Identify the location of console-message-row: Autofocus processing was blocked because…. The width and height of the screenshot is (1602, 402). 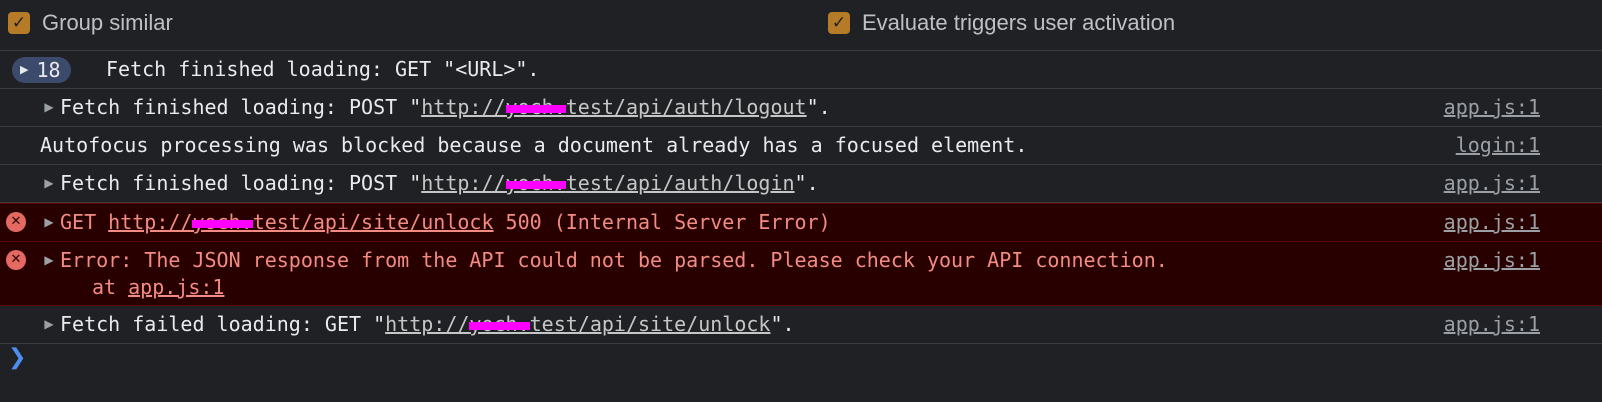
(801, 146).